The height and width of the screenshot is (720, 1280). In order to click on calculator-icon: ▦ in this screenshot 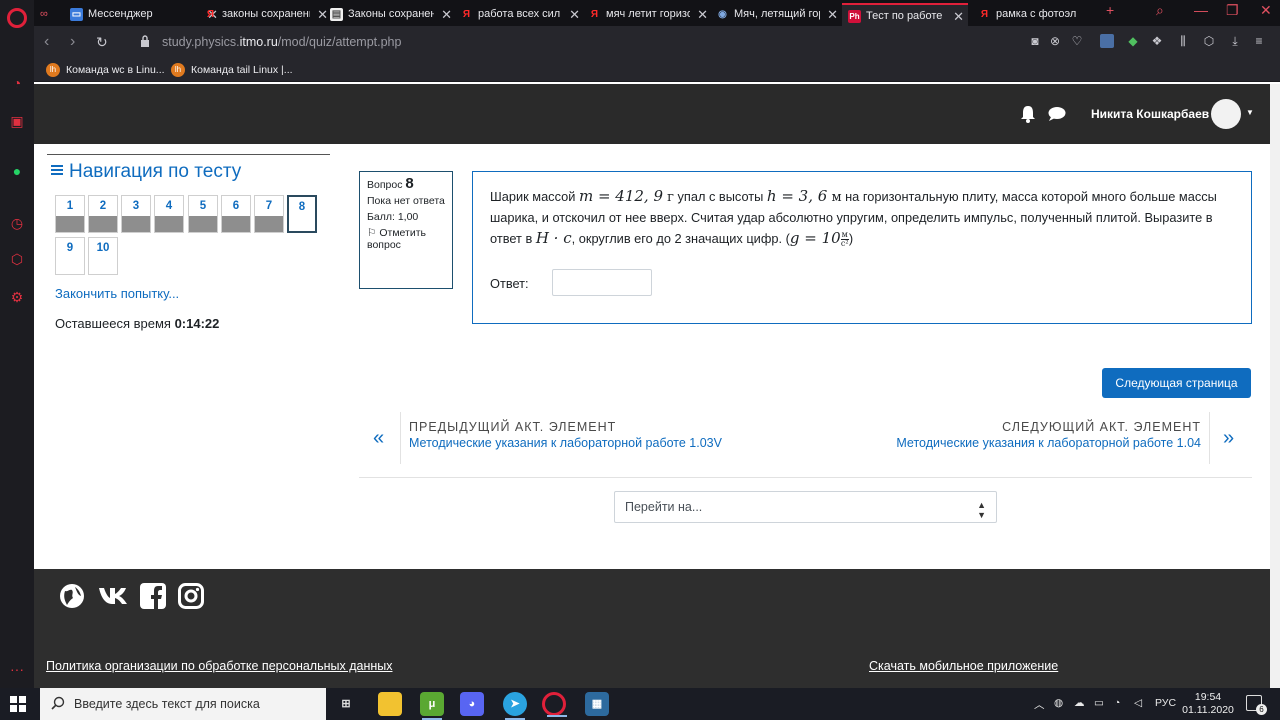, I will do `click(597, 704)`.